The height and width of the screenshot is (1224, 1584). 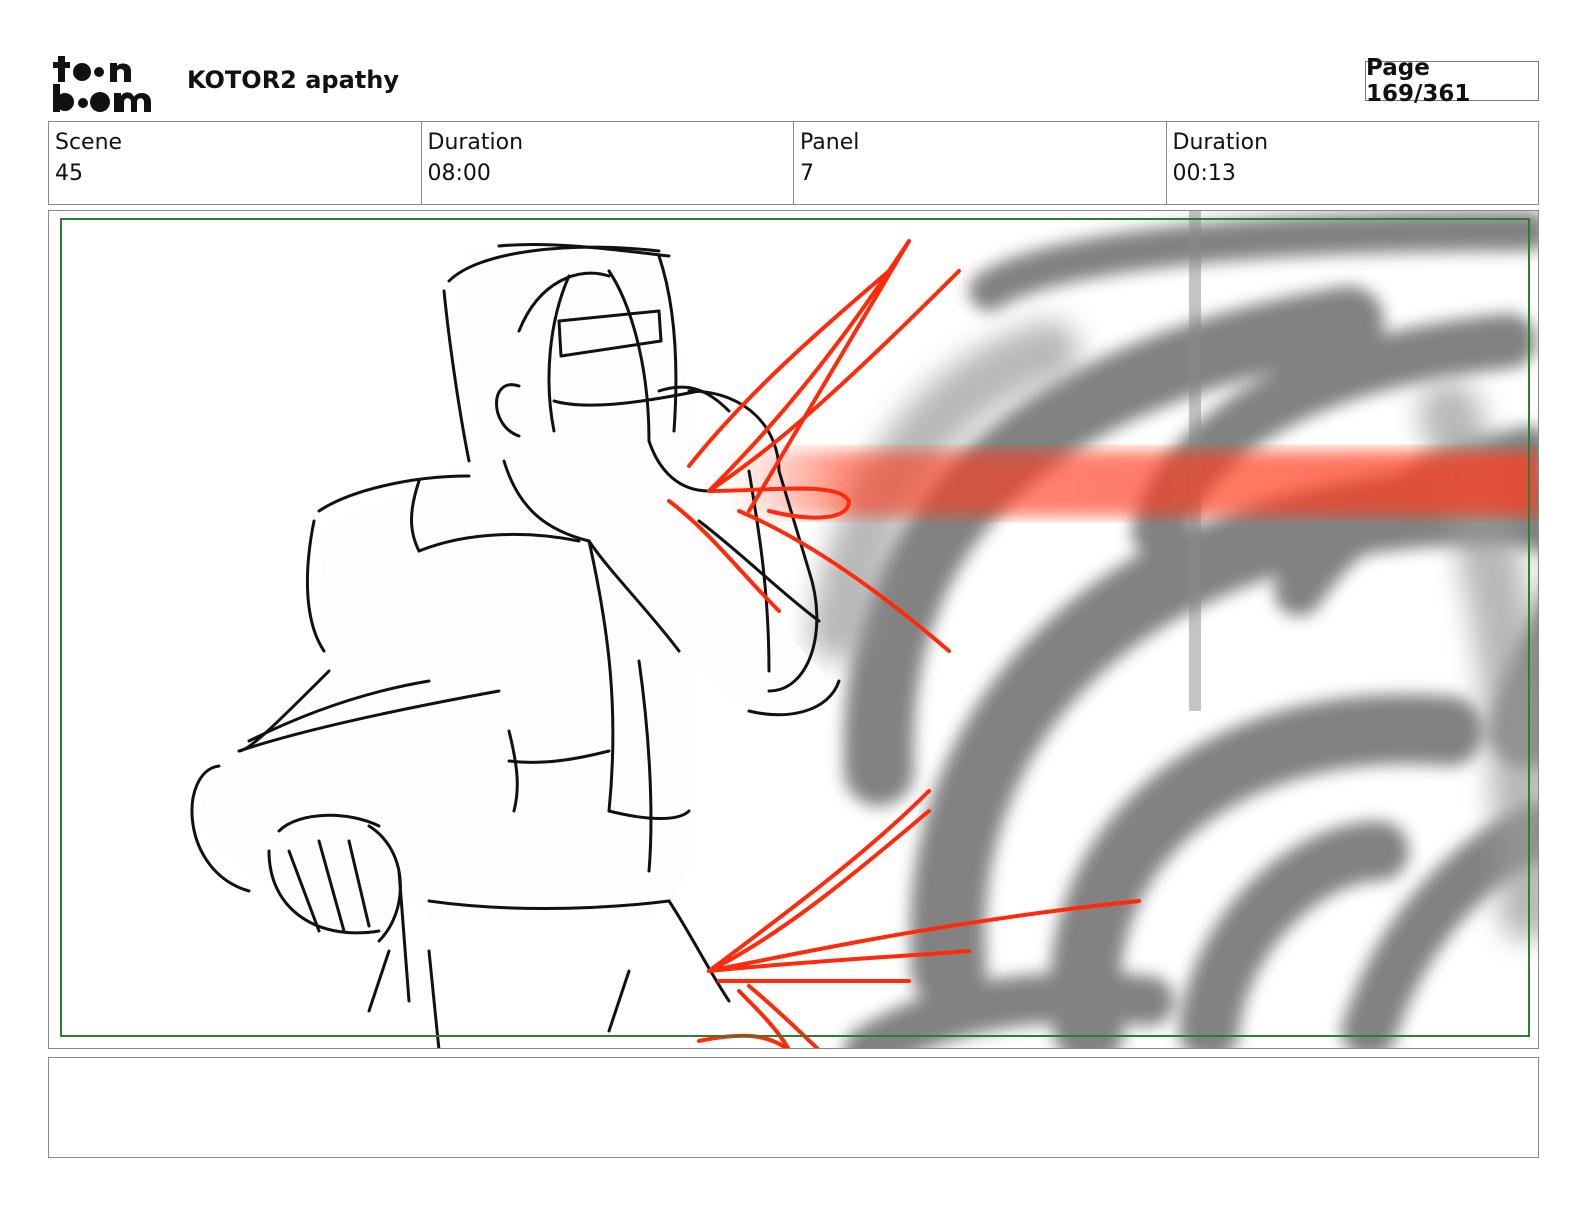 I want to click on panel-duration-label: Duration, so click(x=1220, y=142).